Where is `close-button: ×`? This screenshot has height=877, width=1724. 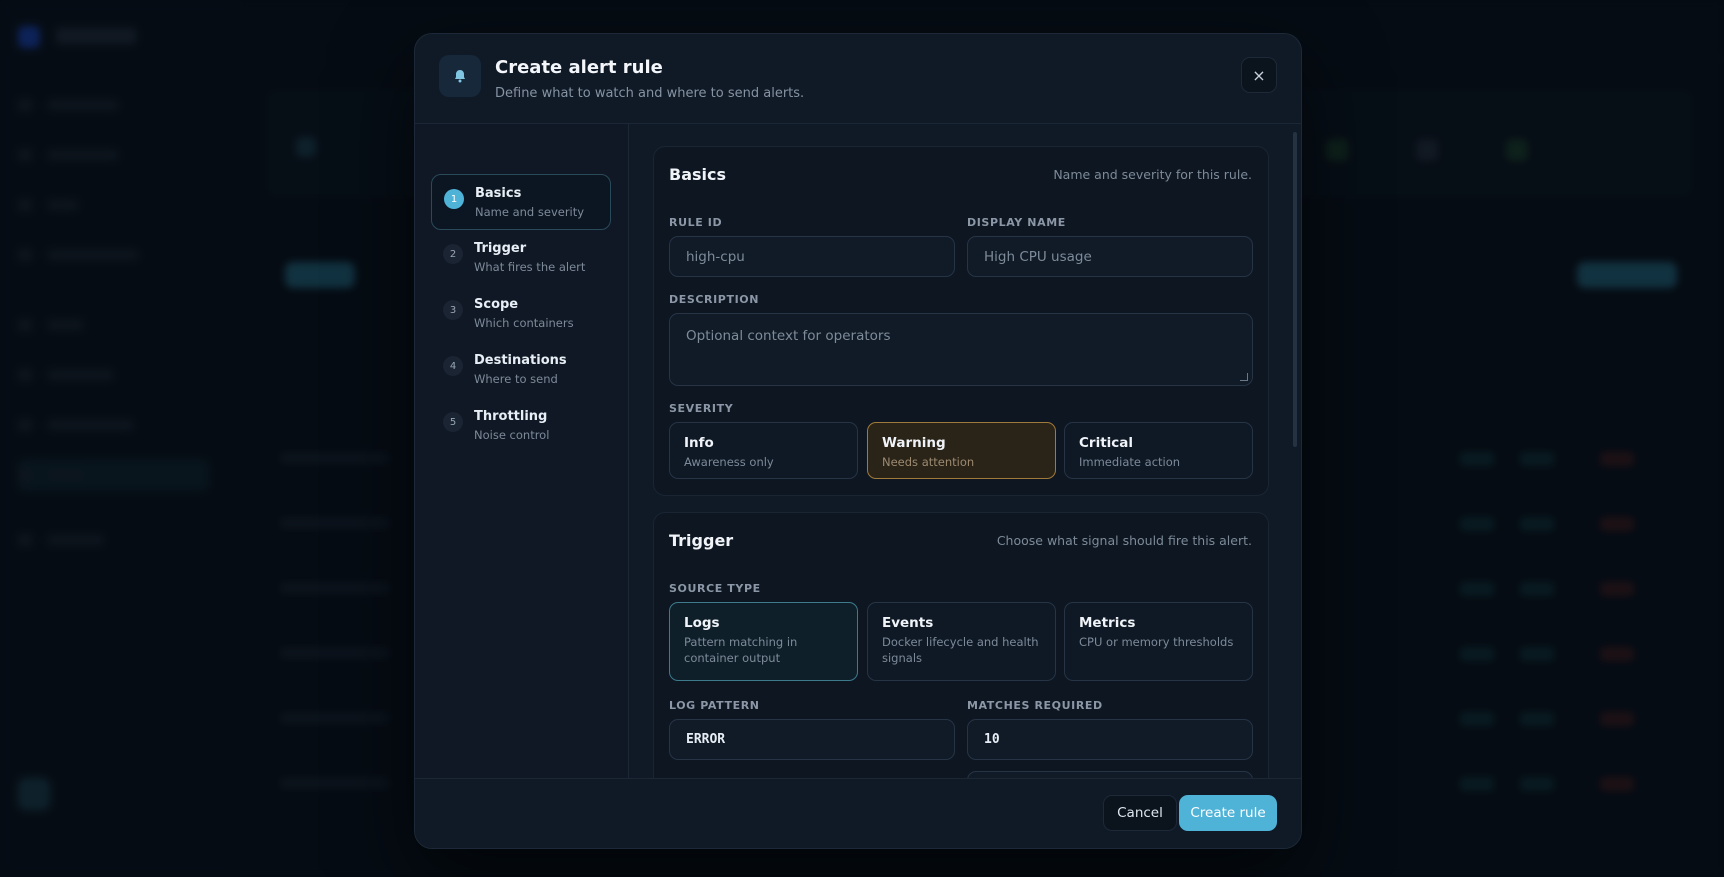 close-button: × is located at coordinates (1259, 75).